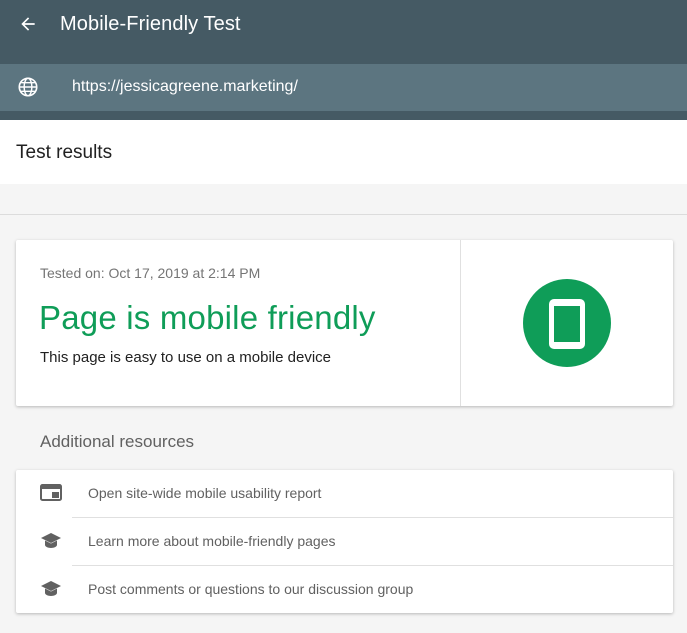  I want to click on globe-icon, so click(28, 87).